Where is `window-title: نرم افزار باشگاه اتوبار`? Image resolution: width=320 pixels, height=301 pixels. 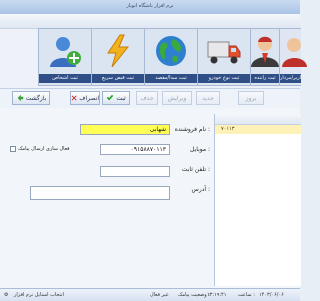
window-title: نرم افزار باشگاه اتوبار is located at coordinates (150, 6).